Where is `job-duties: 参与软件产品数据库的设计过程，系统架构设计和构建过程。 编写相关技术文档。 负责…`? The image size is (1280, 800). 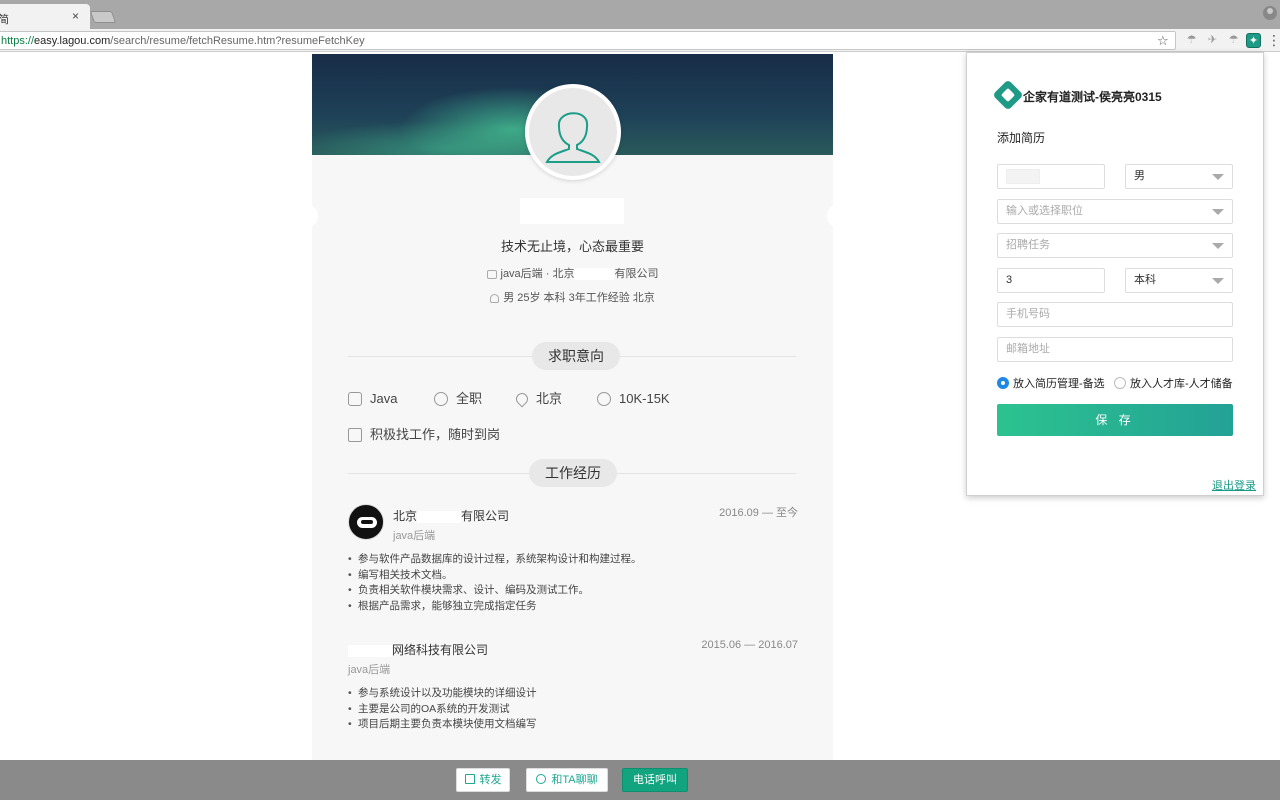
job-duties: 参与软件产品数据库的设计过程，系统架构设计和构建过程。 编写相关技术文档。 负责… is located at coordinates (573, 583).